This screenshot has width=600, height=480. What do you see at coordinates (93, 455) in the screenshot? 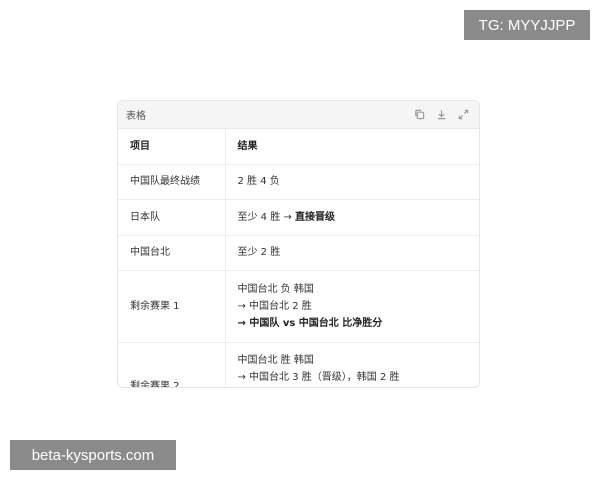
I see `watermark-bottom: beta-kysports.com` at bounding box center [93, 455].